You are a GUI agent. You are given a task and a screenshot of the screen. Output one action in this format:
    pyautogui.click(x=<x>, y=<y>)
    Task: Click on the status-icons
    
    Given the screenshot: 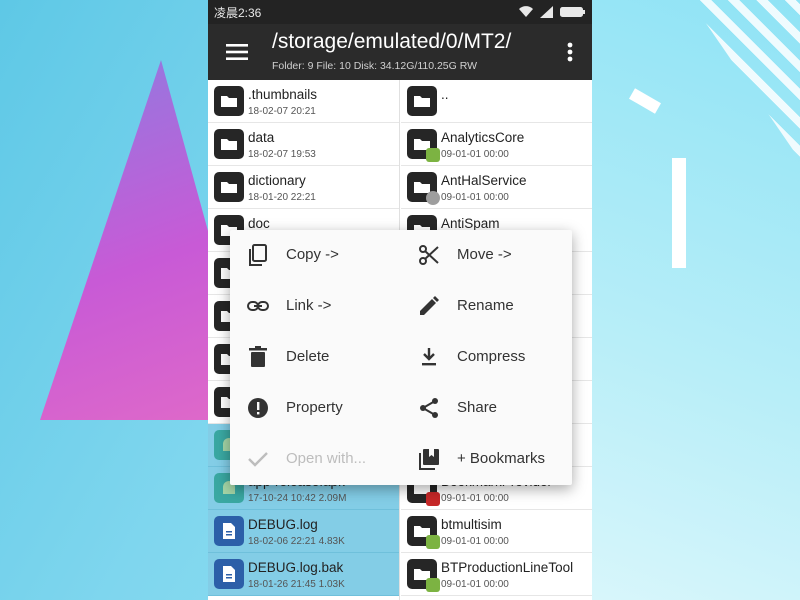 What is the action you would take?
    pyautogui.click(x=552, y=12)
    